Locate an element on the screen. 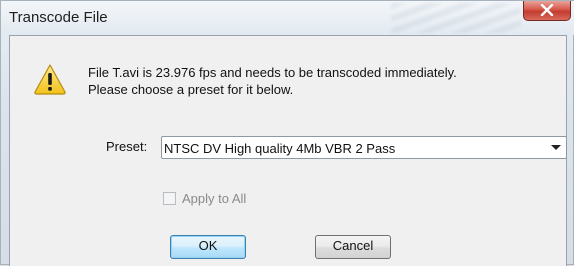 The height and width of the screenshot is (266, 574). preset-dropdown: NTSC DV High quality 4Mb VBR 2 Pass is located at coordinates (364, 147).